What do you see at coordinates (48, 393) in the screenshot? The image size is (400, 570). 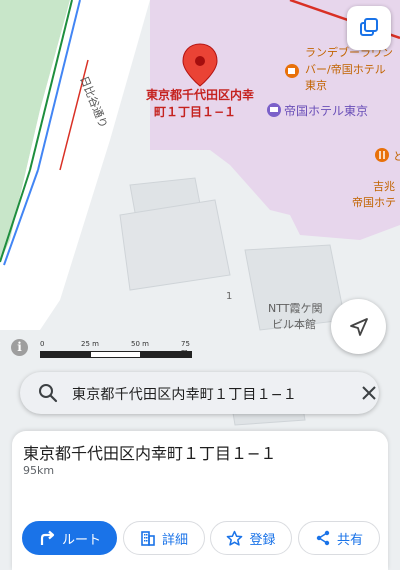 I see `search-icon` at bounding box center [48, 393].